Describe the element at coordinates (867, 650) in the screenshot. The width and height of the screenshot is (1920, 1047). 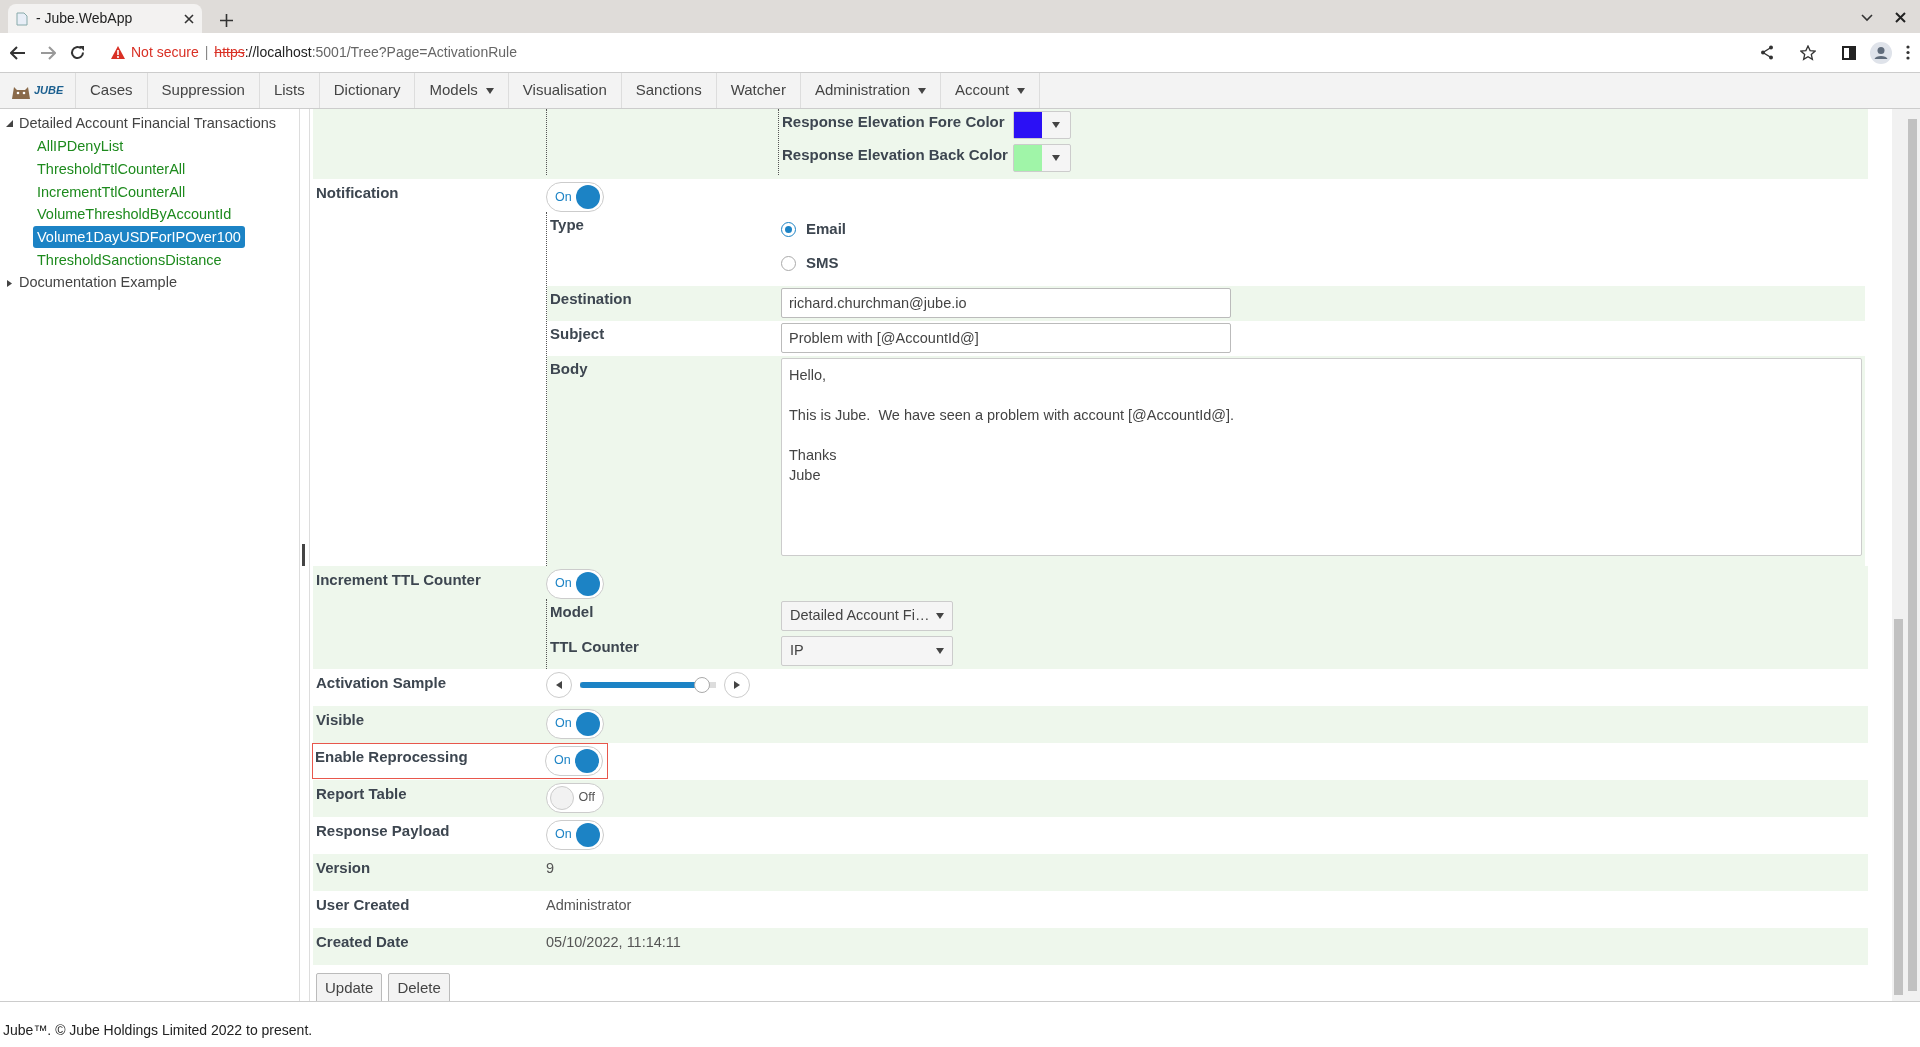
I see `dropdown-select: IP` at that location.